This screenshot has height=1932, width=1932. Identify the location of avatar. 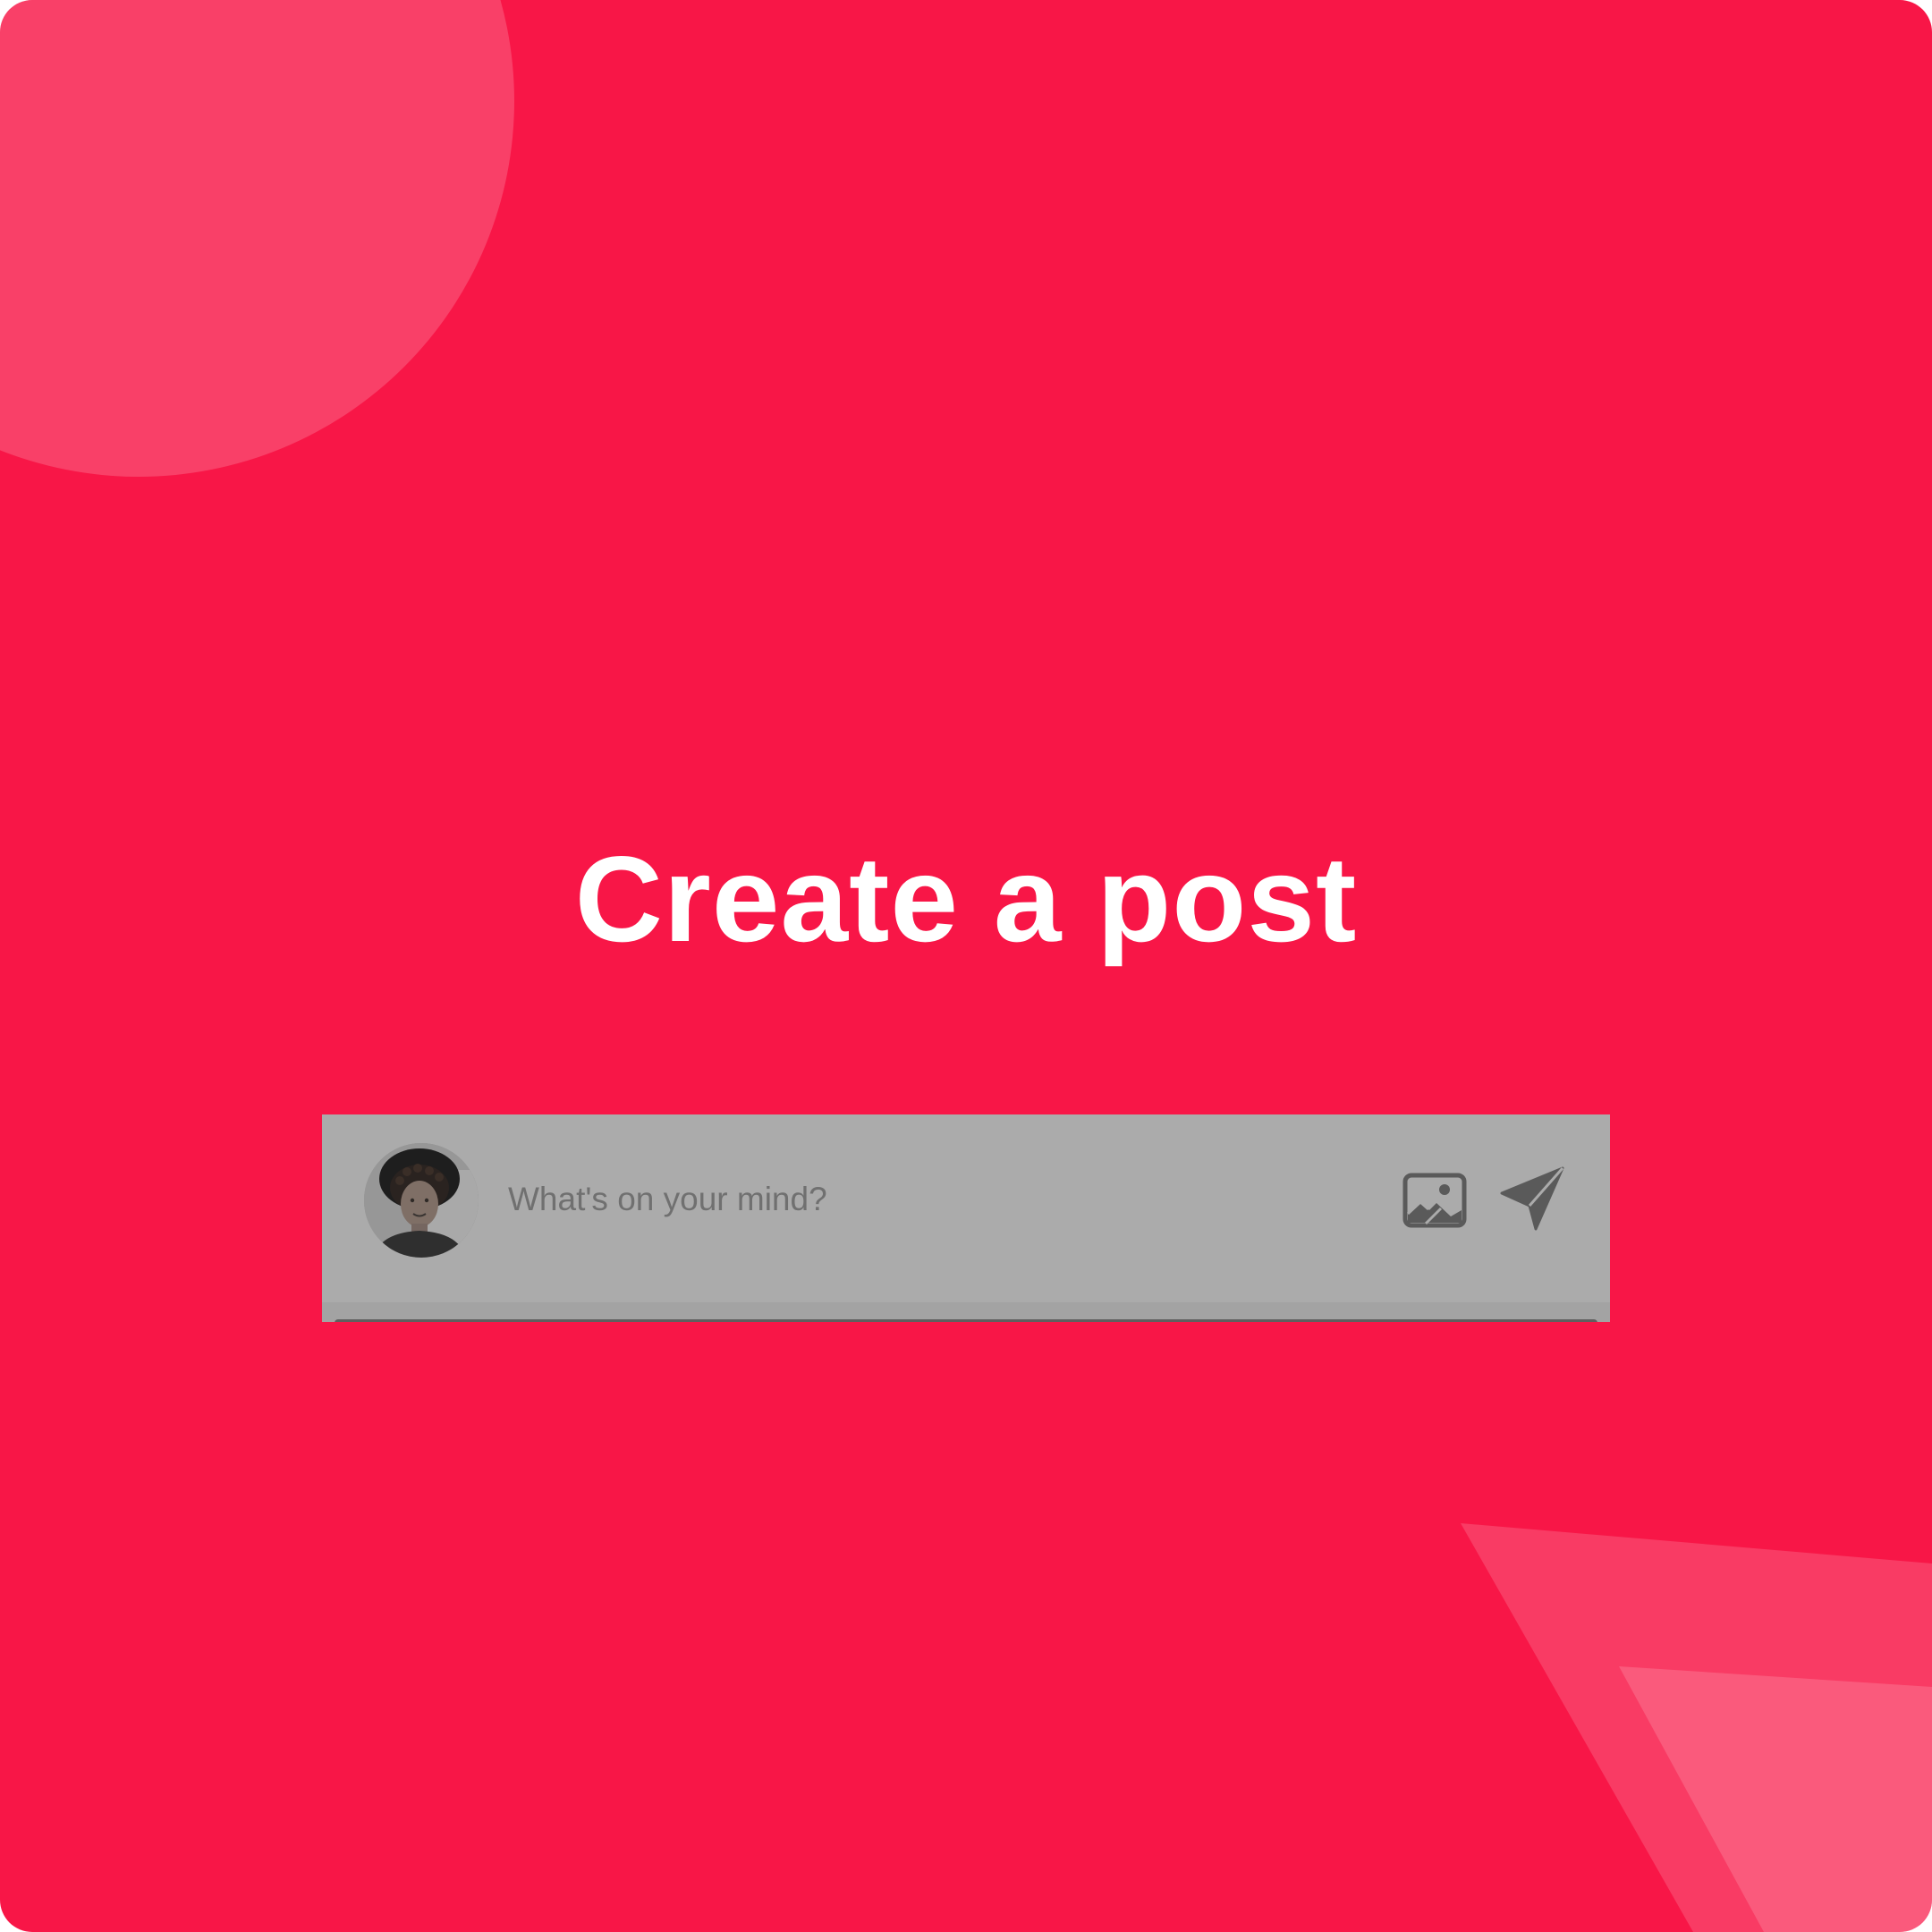
(421, 1200).